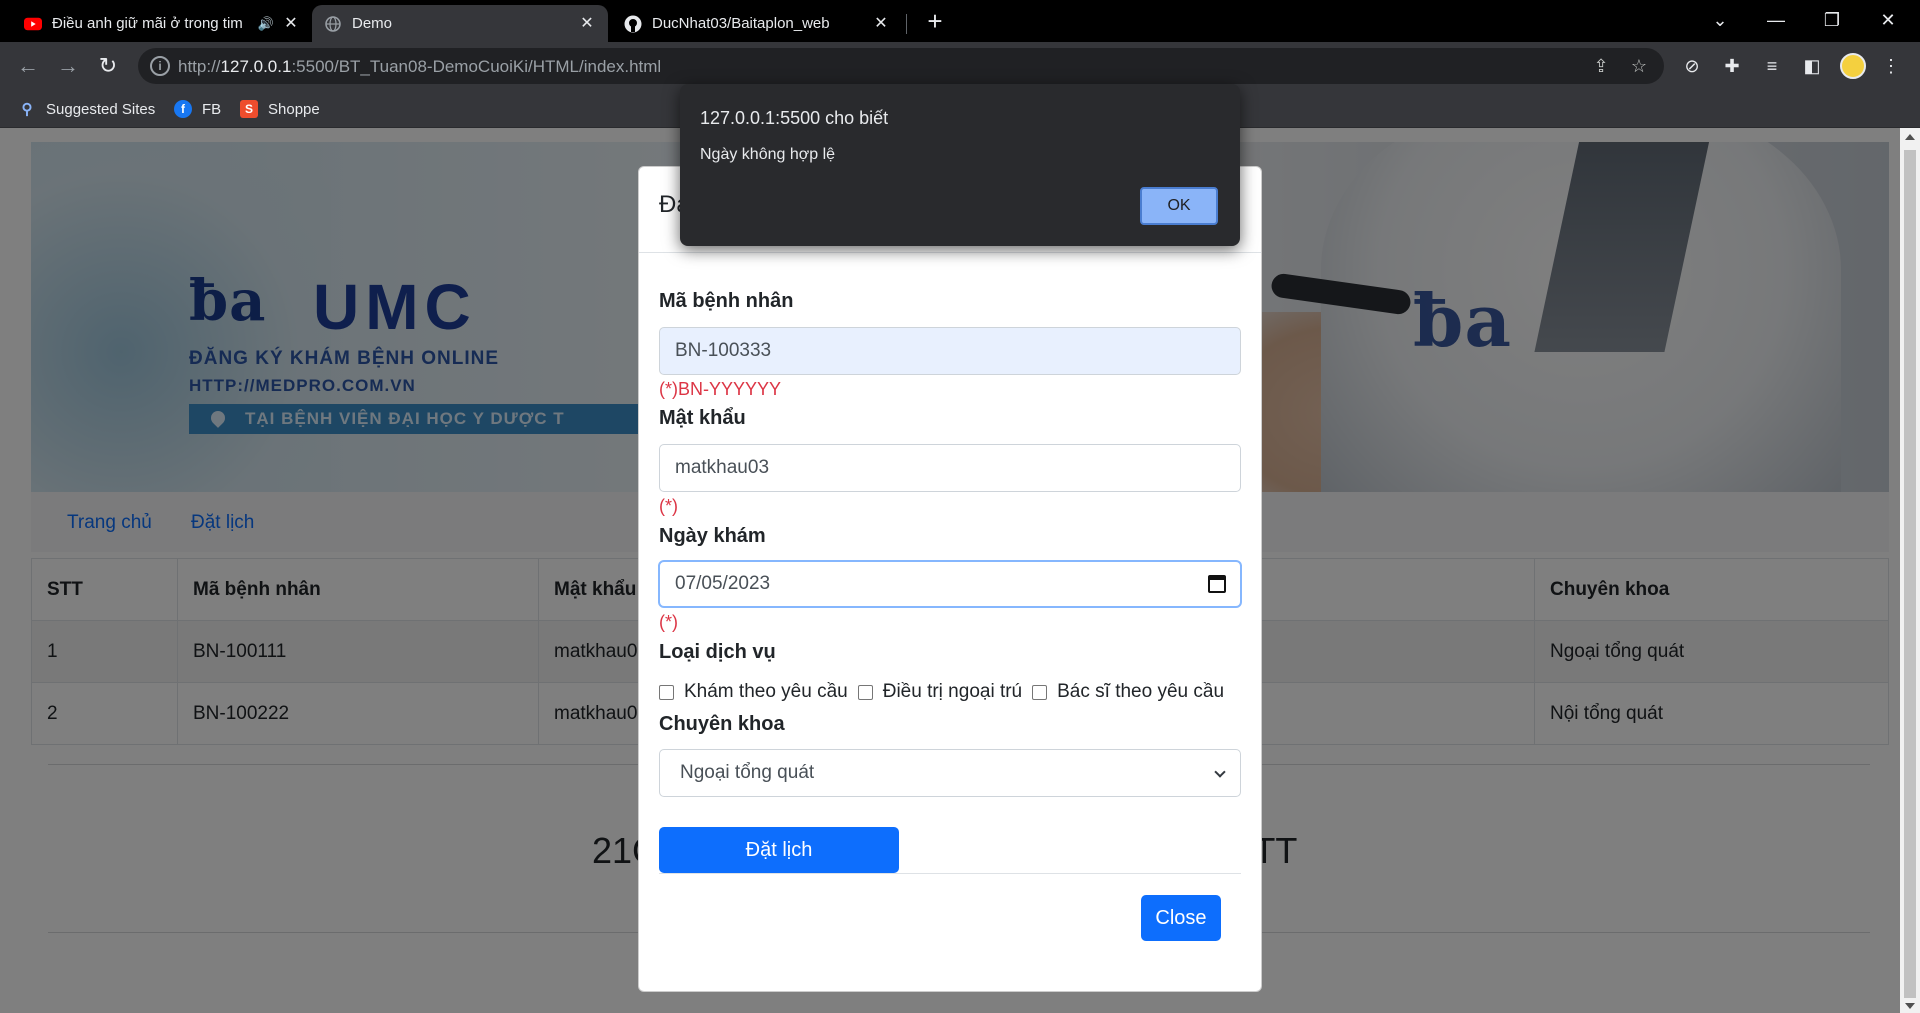 This screenshot has height=1013, width=1920. What do you see at coordinates (779, 850) in the screenshot?
I see `submit-booking-button: Đặt lịch` at bounding box center [779, 850].